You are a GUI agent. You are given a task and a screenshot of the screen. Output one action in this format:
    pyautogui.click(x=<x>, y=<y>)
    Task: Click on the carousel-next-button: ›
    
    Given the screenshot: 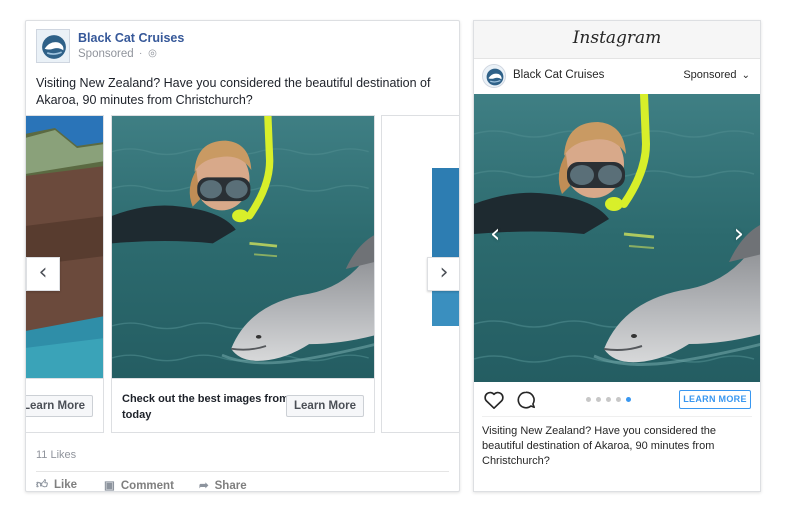 What is the action you would take?
    pyautogui.click(x=443, y=274)
    